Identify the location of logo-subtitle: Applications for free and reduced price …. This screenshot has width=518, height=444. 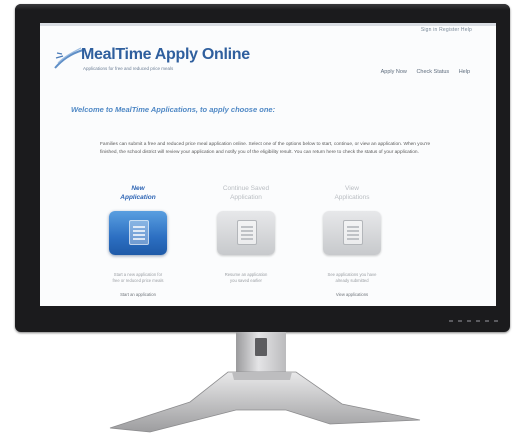
(128, 68).